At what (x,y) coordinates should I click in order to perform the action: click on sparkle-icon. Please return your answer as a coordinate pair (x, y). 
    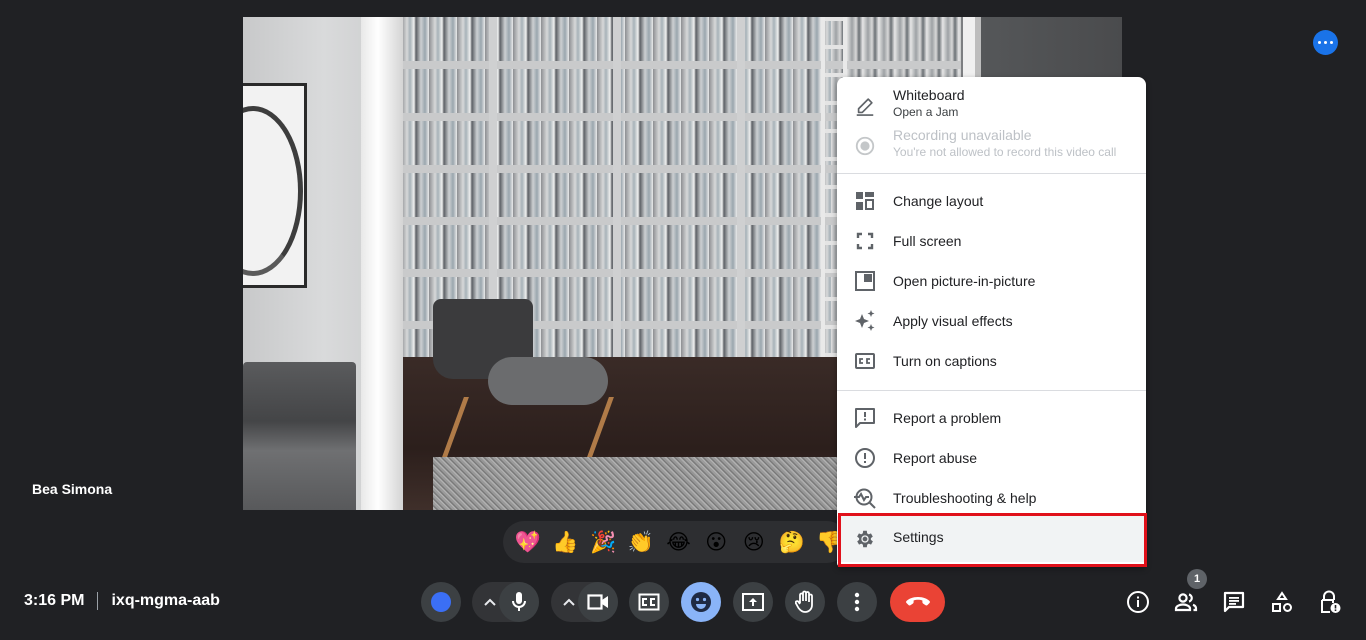
    Looking at the image, I should click on (865, 321).